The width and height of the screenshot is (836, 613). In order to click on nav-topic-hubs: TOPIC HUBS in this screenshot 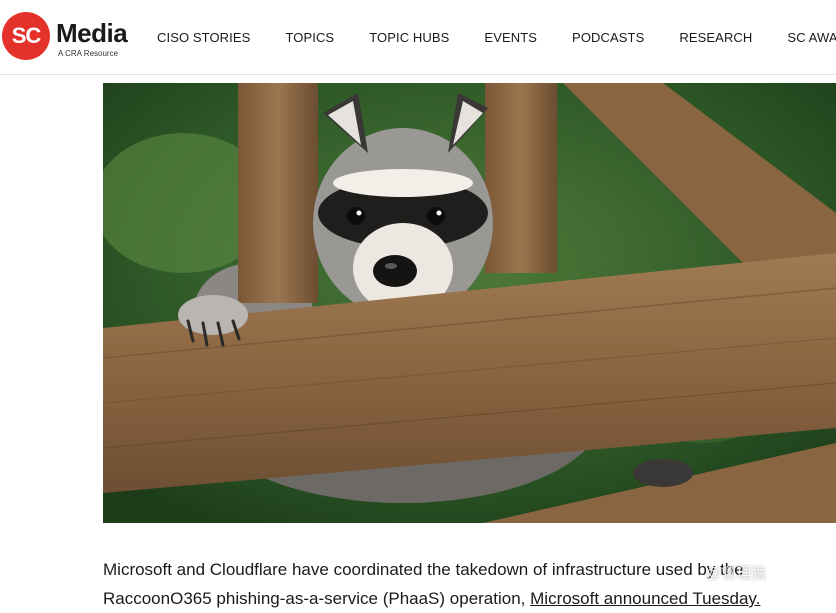, I will do `click(409, 37)`.